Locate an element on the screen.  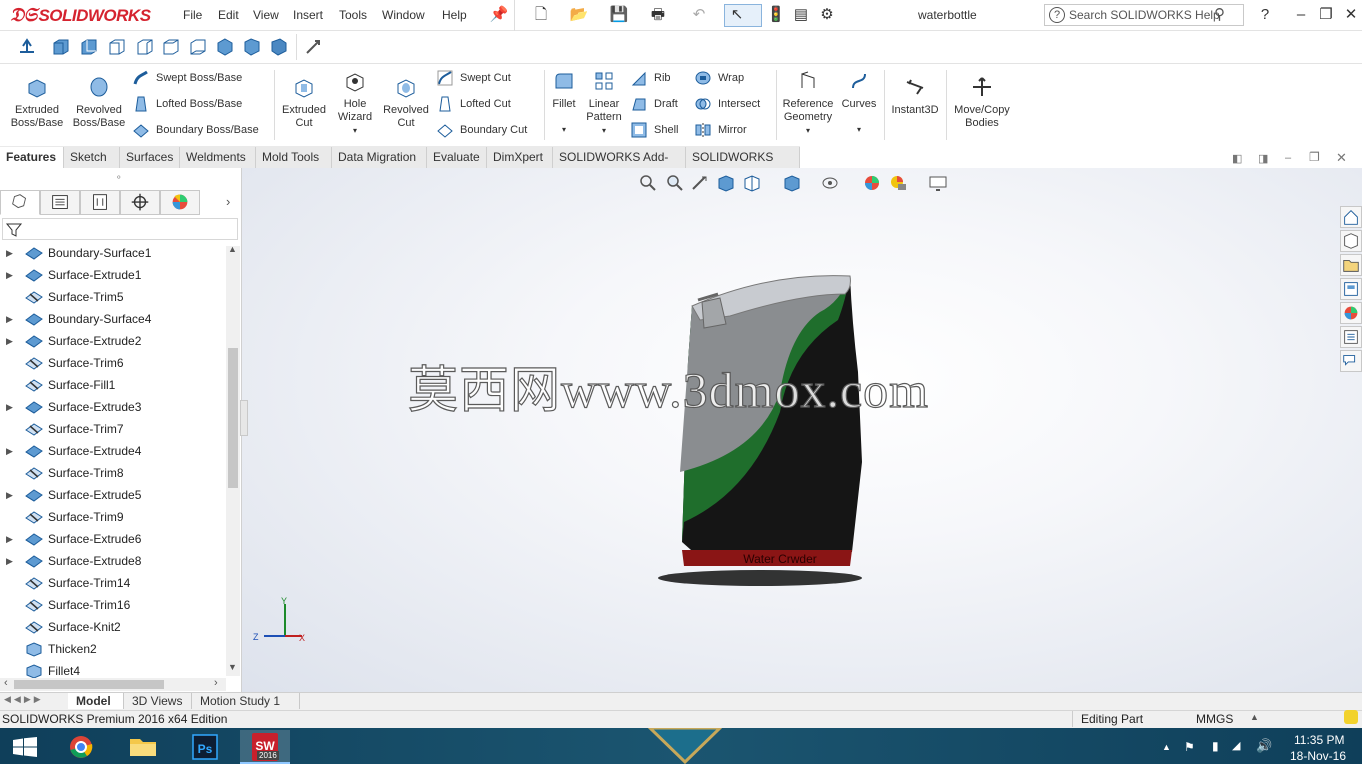
tab-configuration-manager is located at coordinates (100, 202).